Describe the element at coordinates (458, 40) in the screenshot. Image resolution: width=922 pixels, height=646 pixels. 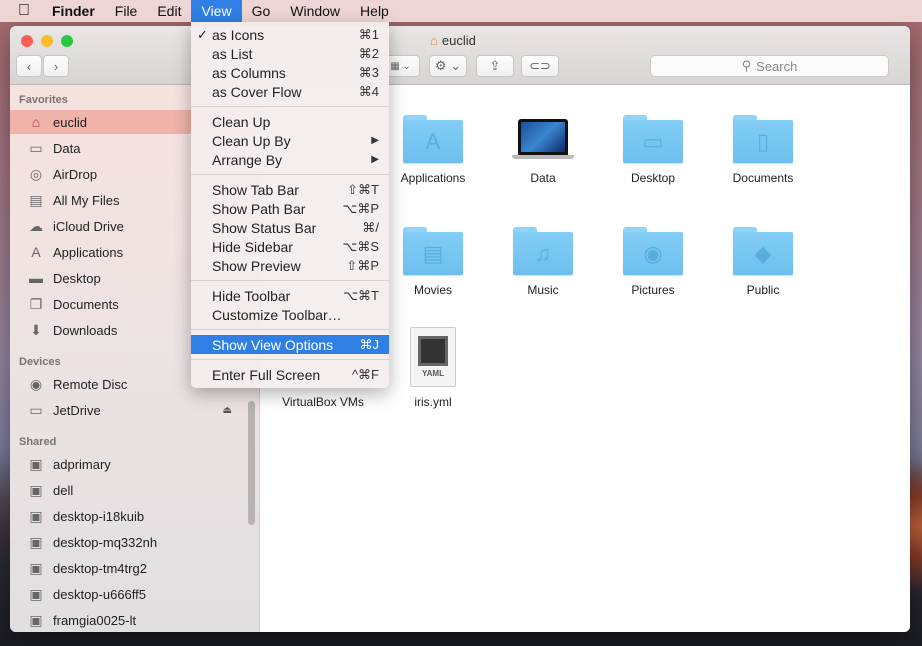
I see `window-title-text: euclid` at that location.